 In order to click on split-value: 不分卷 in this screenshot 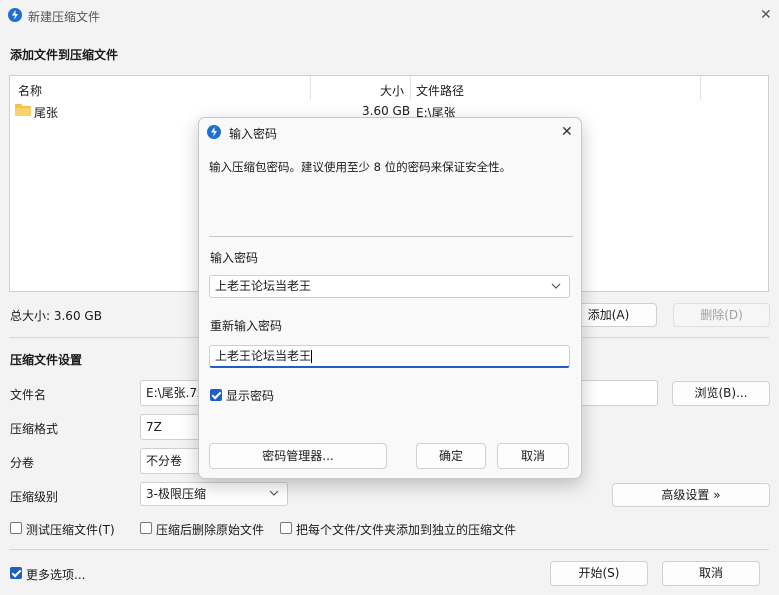, I will do `click(164, 461)`.